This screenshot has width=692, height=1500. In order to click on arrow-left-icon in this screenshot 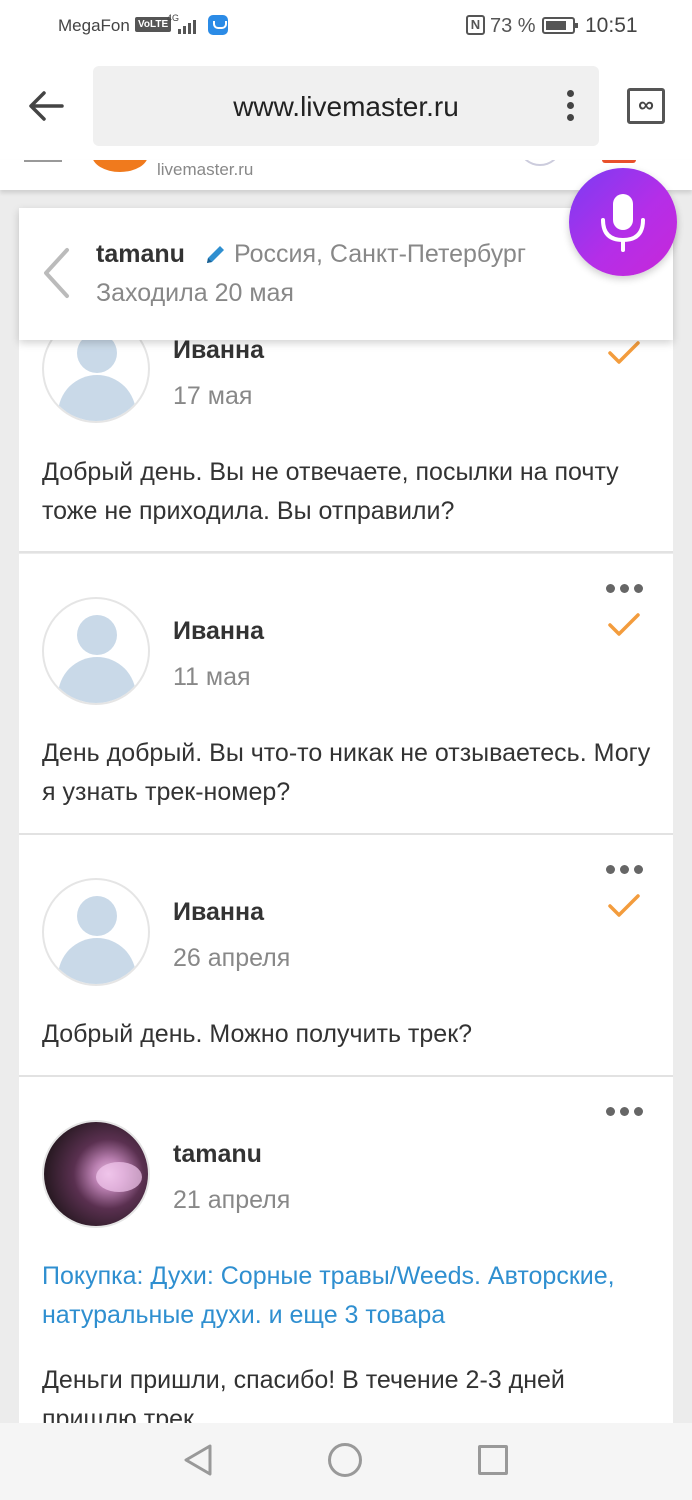, I will do `click(46, 106)`.